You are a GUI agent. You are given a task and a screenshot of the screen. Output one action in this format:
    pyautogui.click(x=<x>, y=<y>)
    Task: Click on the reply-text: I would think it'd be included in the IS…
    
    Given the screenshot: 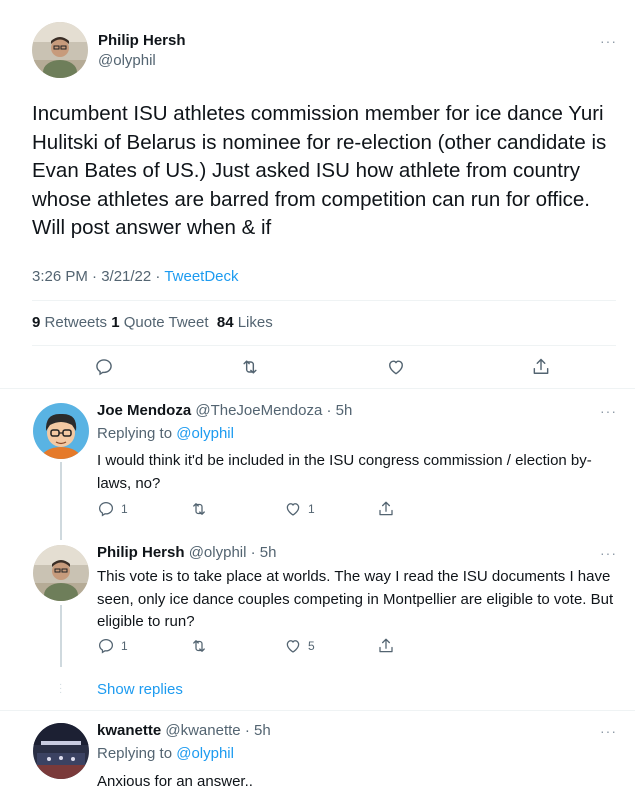 What is the action you would take?
    pyautogui.click(x=344, y=472)
    